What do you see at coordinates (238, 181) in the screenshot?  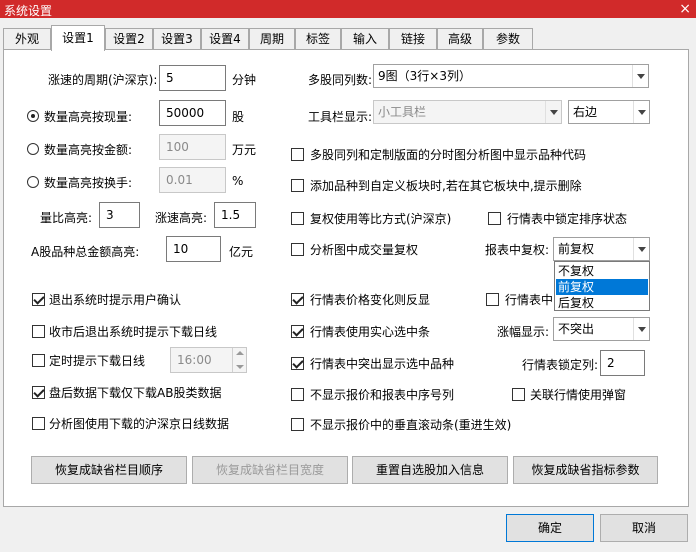 I see `hl-turnover-unit: %` at bounding box center [238, 181].